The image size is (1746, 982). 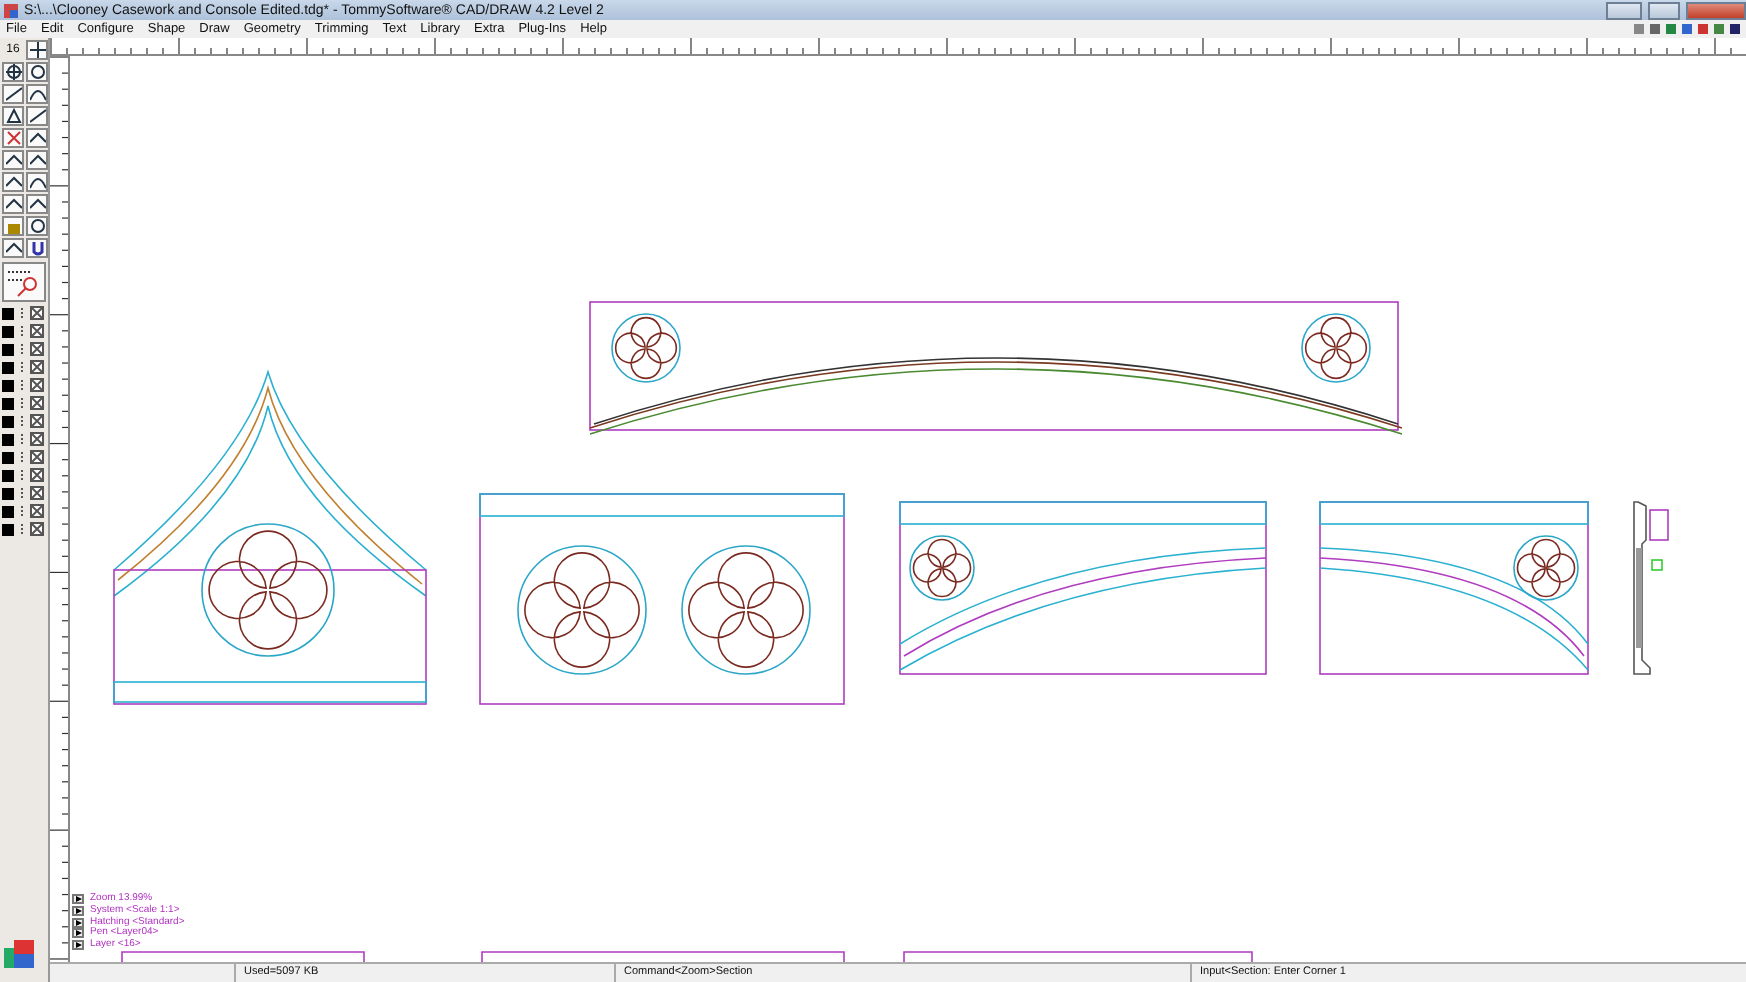 I want to click on magnet-icon, so click(x=37, y=248).